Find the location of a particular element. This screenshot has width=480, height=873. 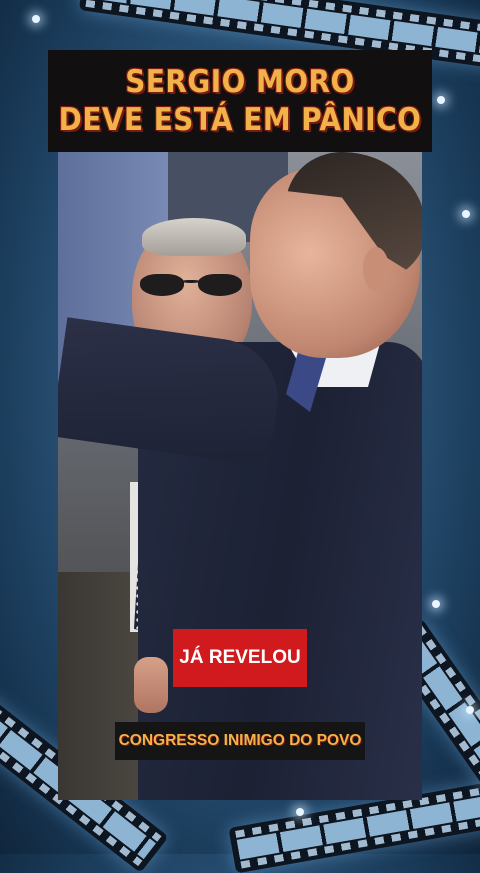

hand is located at coordinates (151, 685).